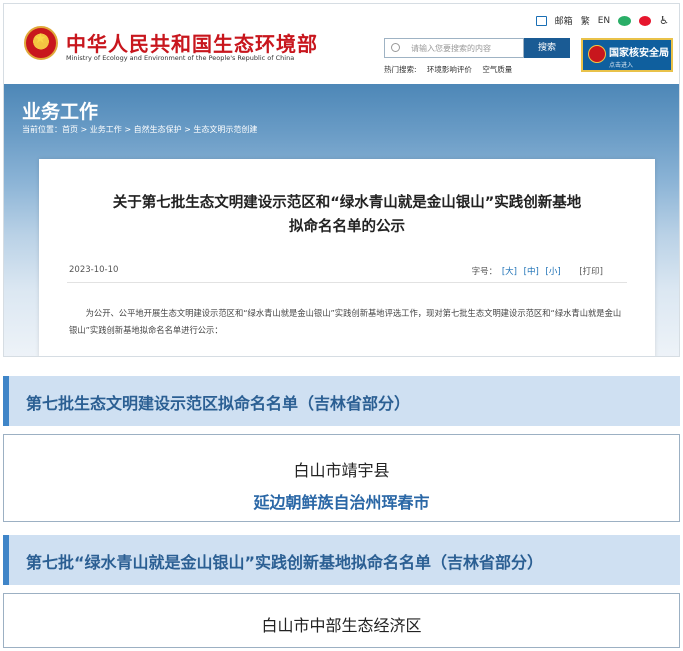 This screenshot has height=651, width=683. Describe the element at coordinates (347, 227) in the screenshot. I see `article-title-line: 拟命名名单的公示` at that location.